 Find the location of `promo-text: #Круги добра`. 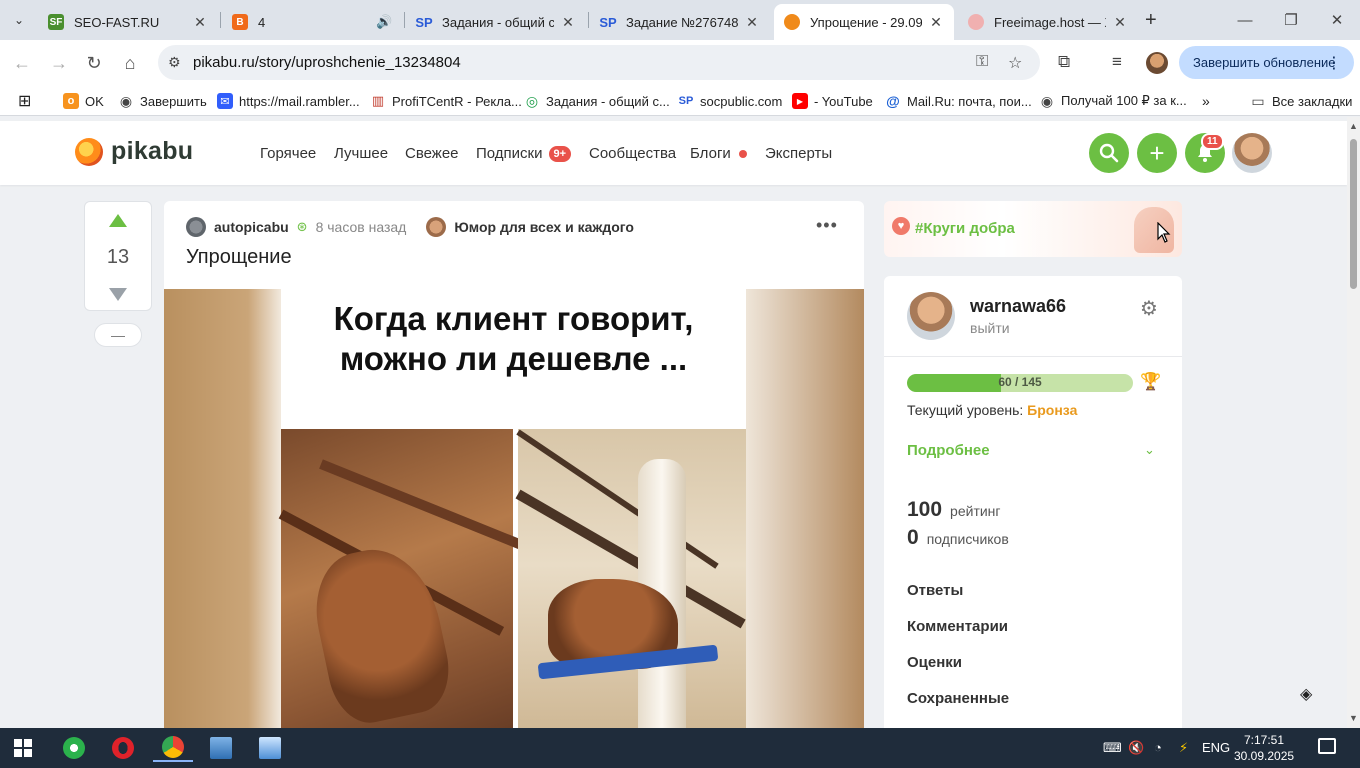

promo-text: #Круги добра is located at coordinates (965, 228).